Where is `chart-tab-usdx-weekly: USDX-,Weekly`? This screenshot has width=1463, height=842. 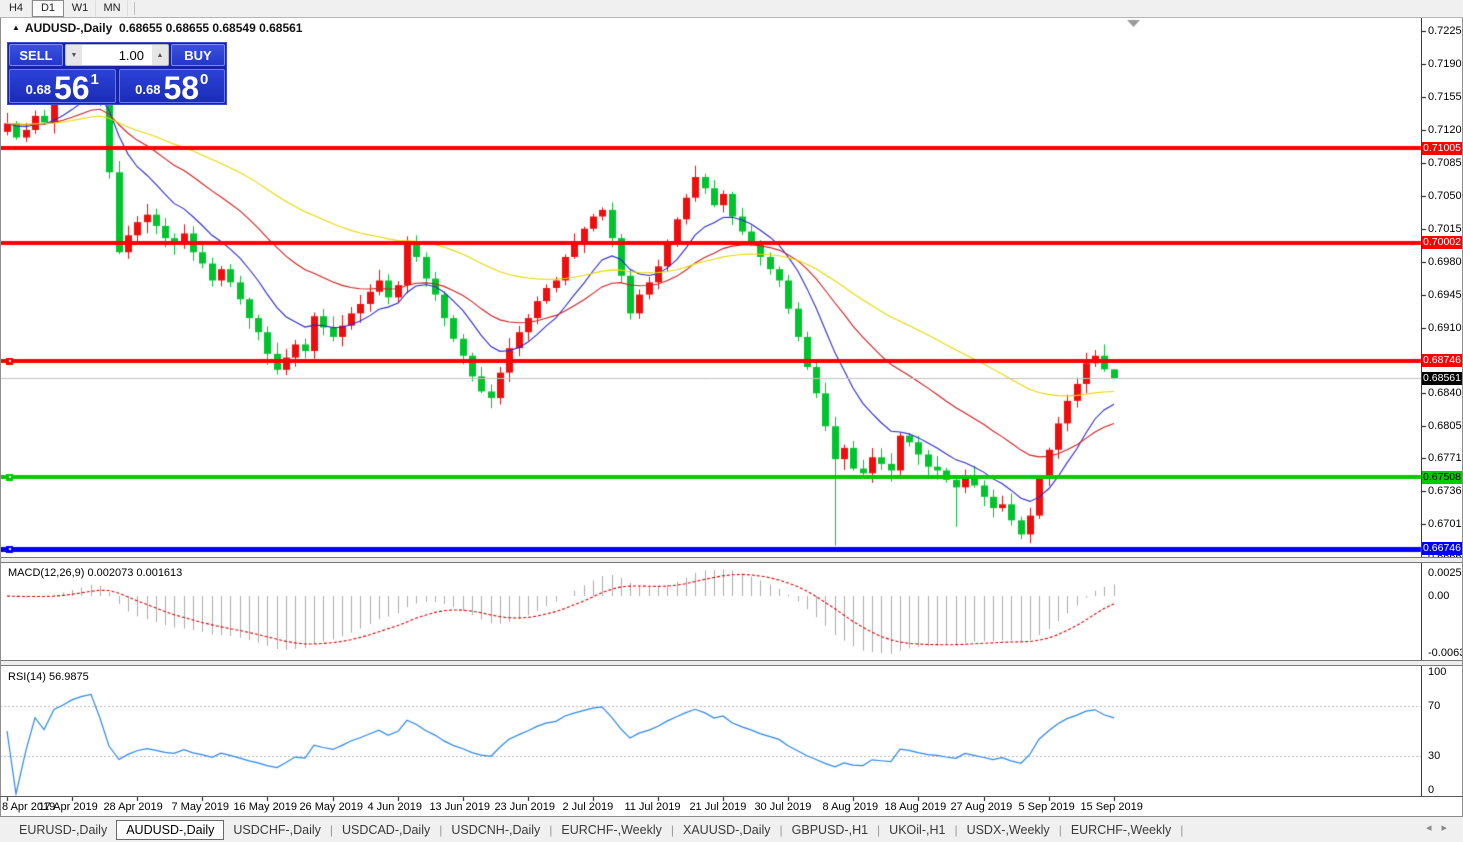
chart-tab-usdx-weekly: USDX-,Weekly is located at coordinates (1008, 830).